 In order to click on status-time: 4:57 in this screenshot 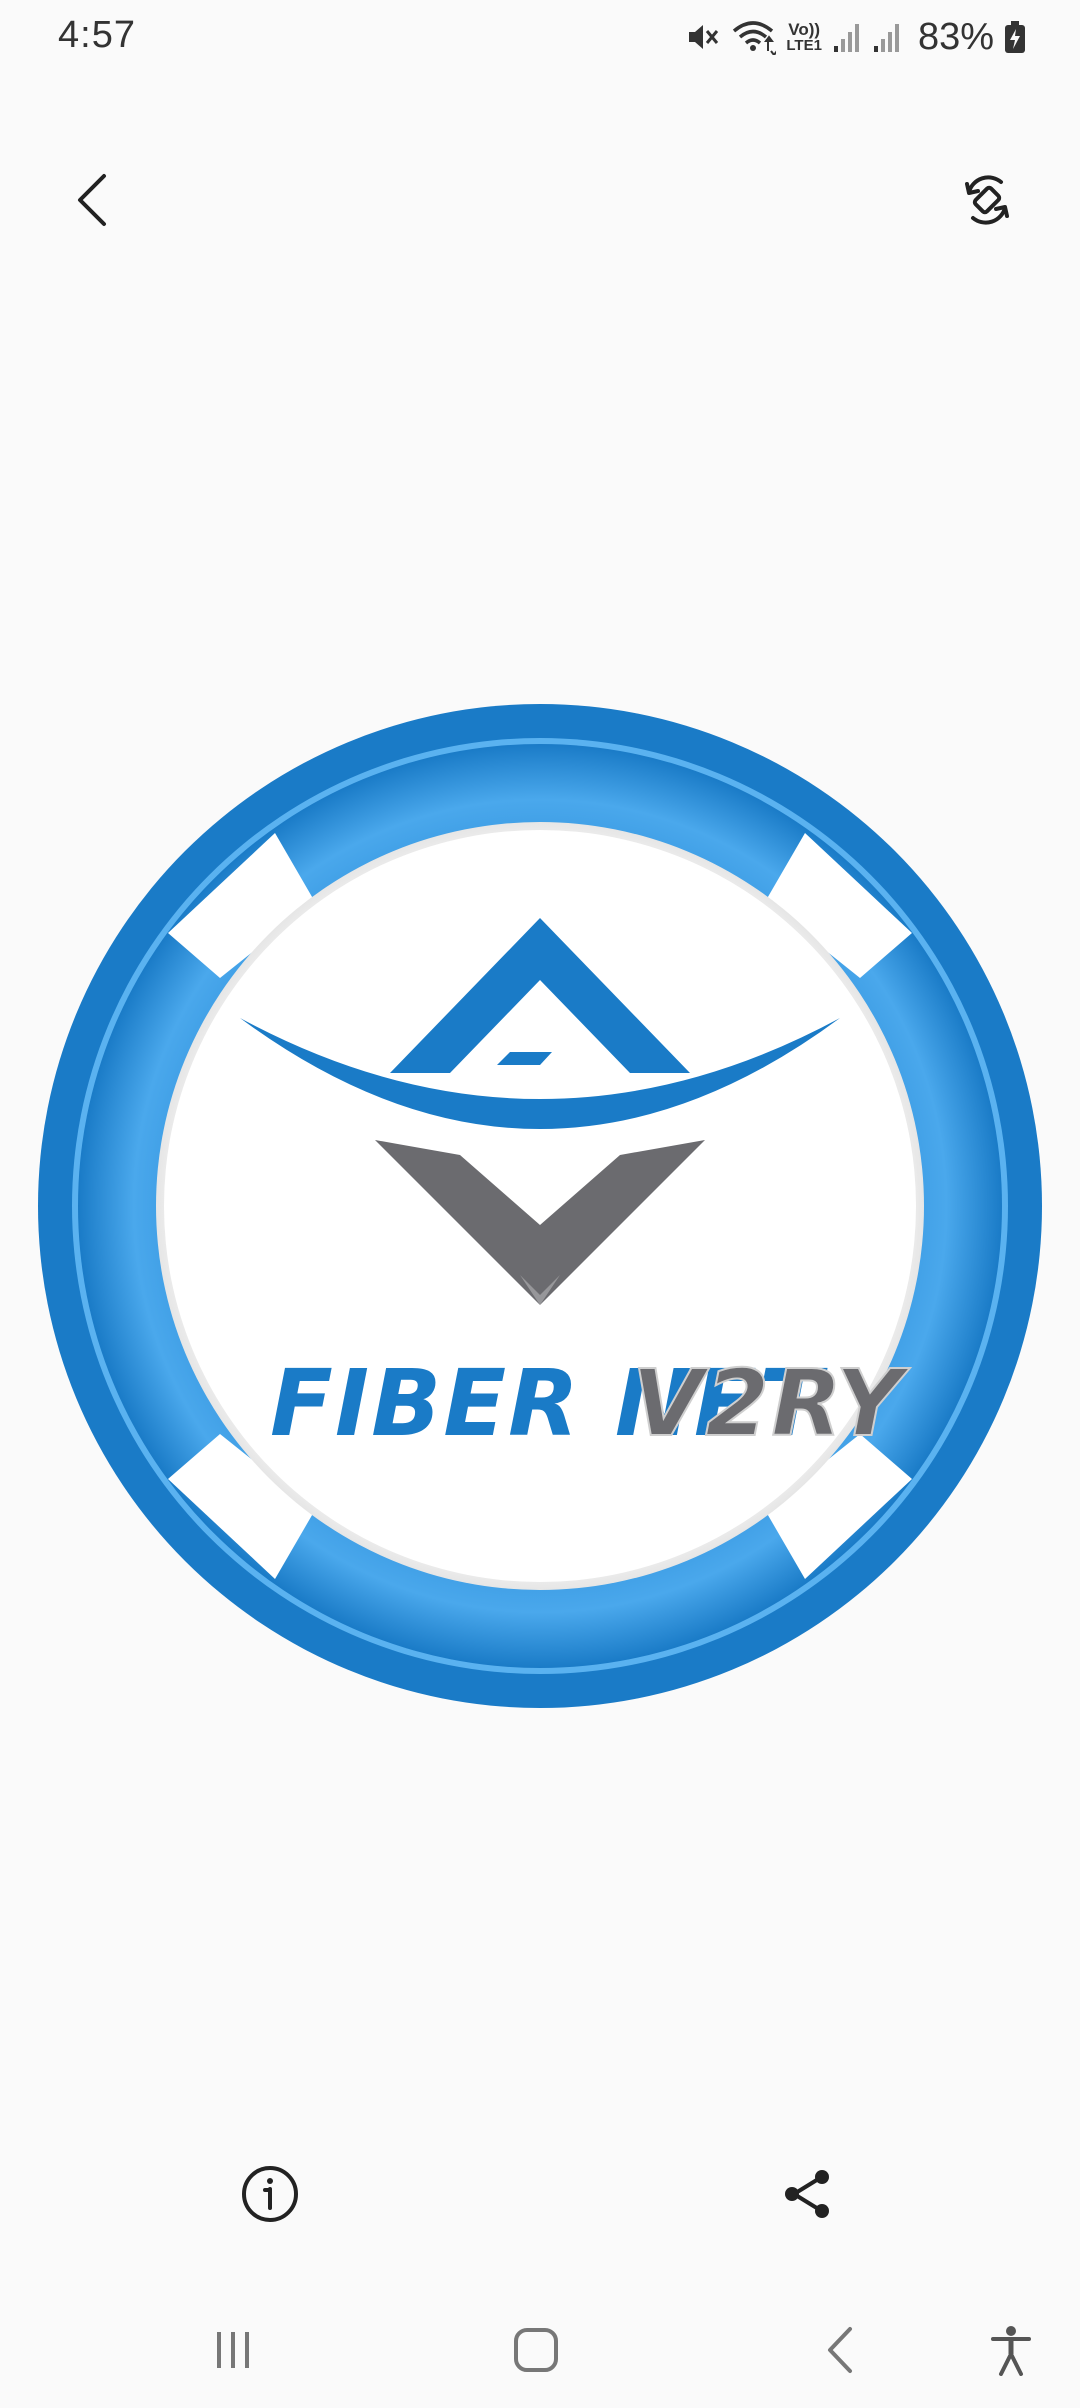, I will do `click(97, 35)`.